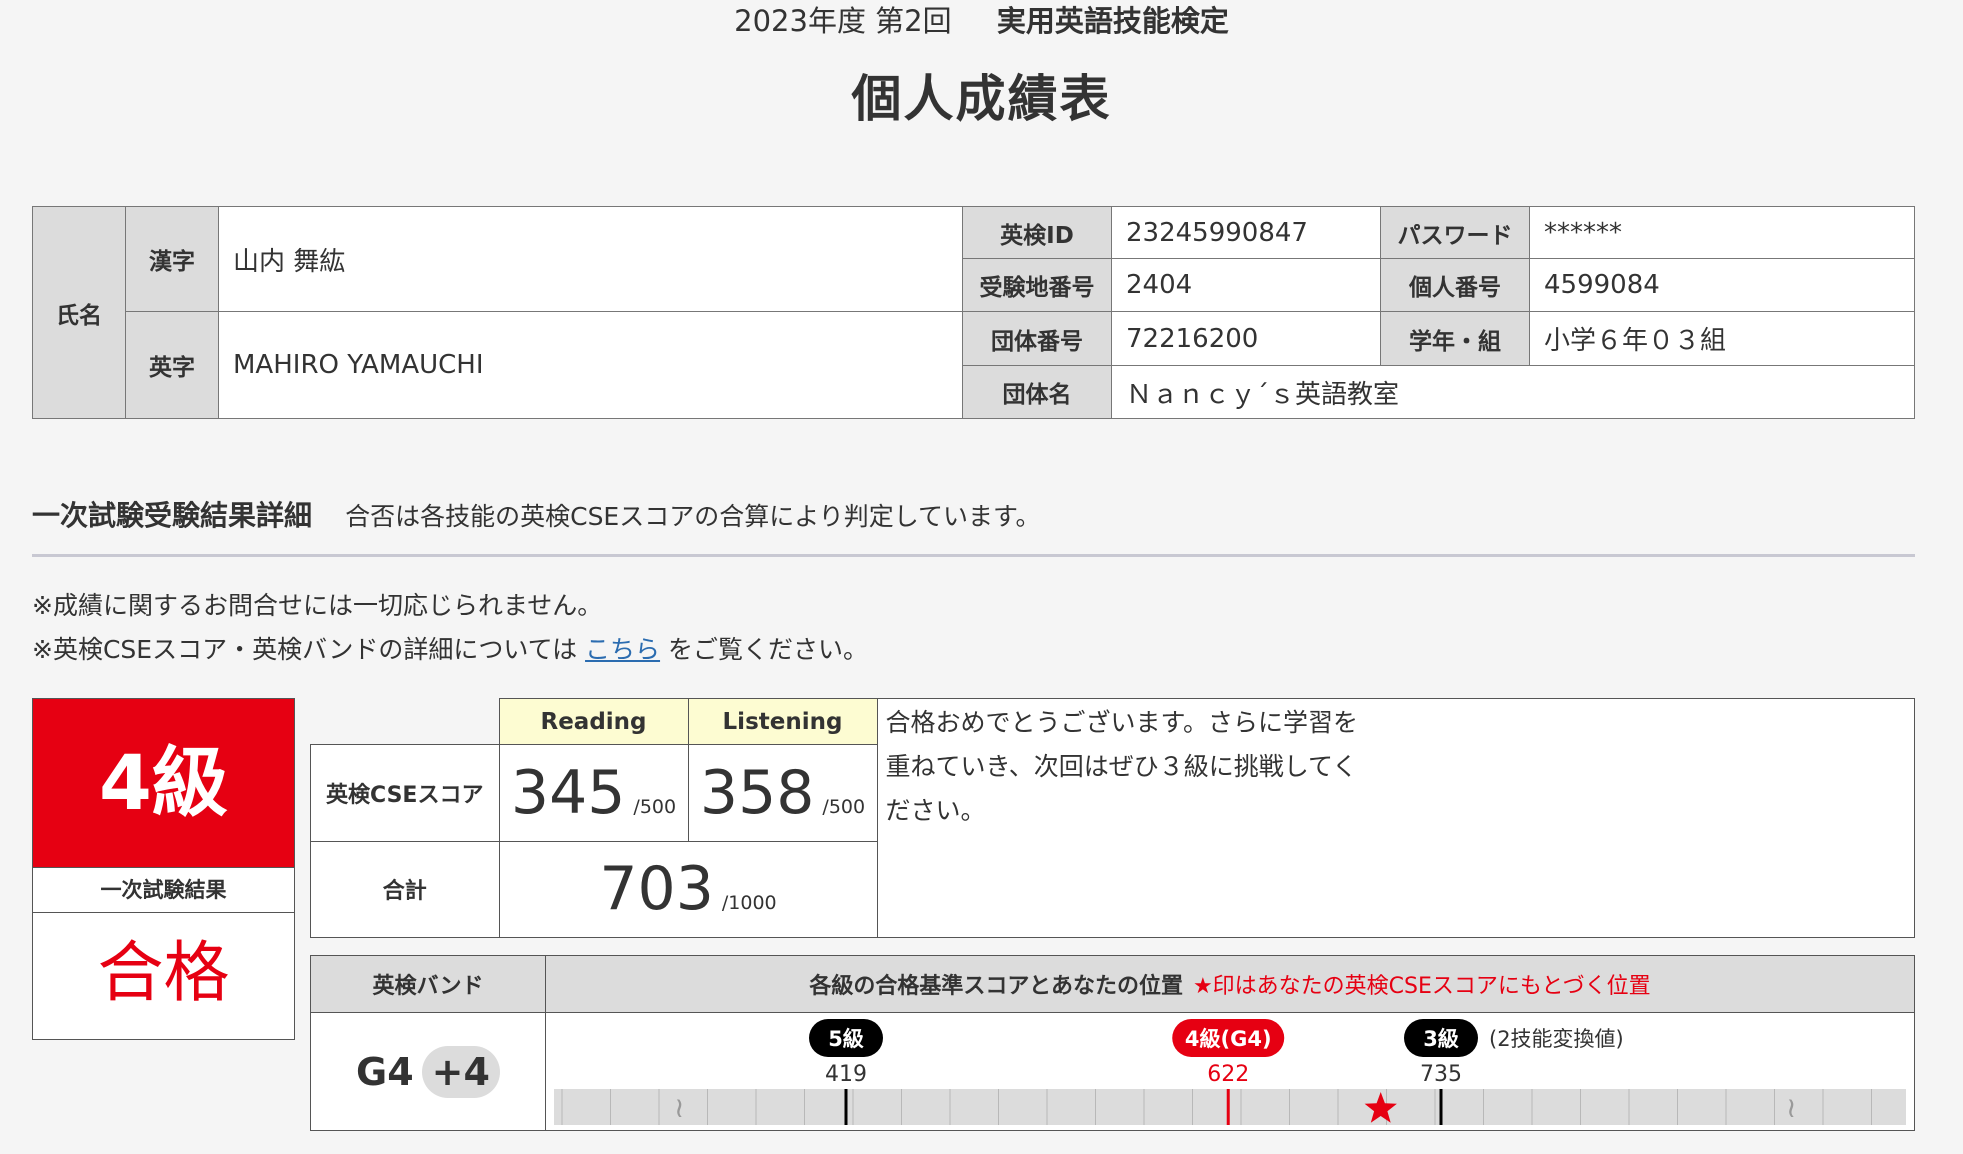  Describe the element at coordinates (1556, 1039) in the screenshot. I see `conversion-note: (2技能変換値)` at that location.